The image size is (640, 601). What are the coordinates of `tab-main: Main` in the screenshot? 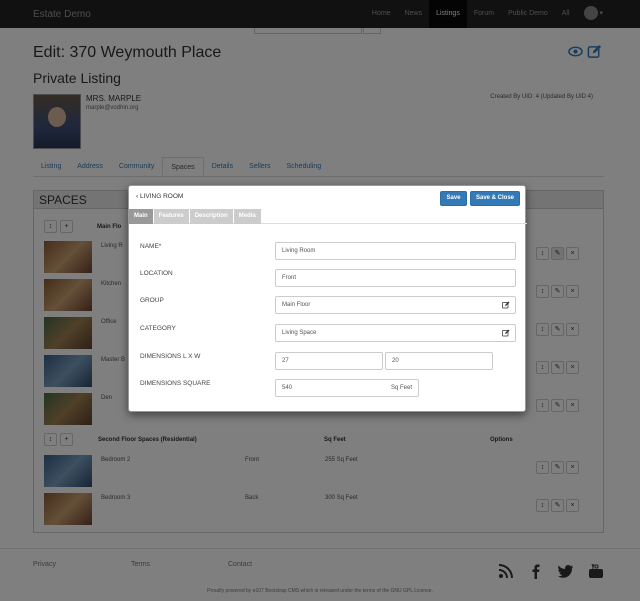 It's located at (141, 216).